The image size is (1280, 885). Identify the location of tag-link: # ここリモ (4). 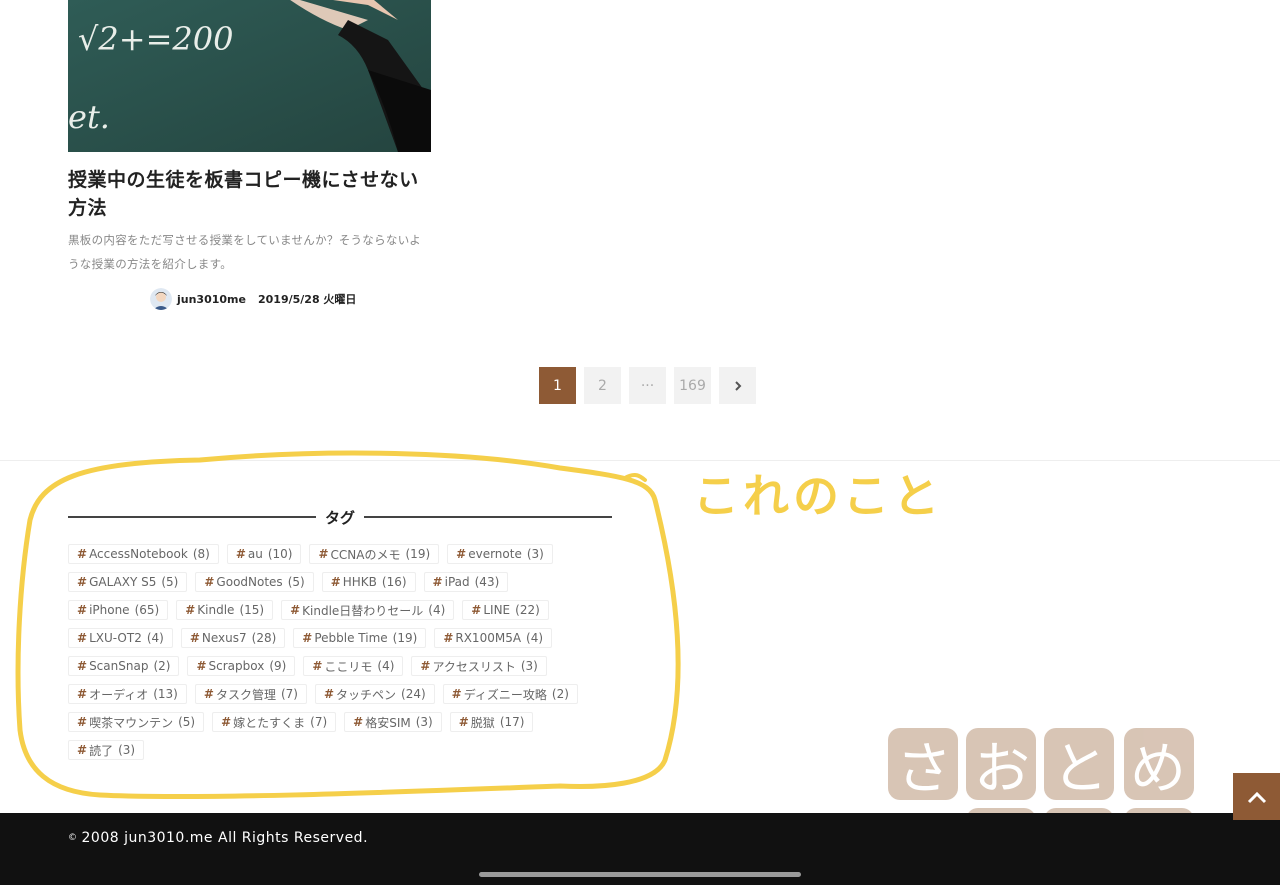
(353, 666).